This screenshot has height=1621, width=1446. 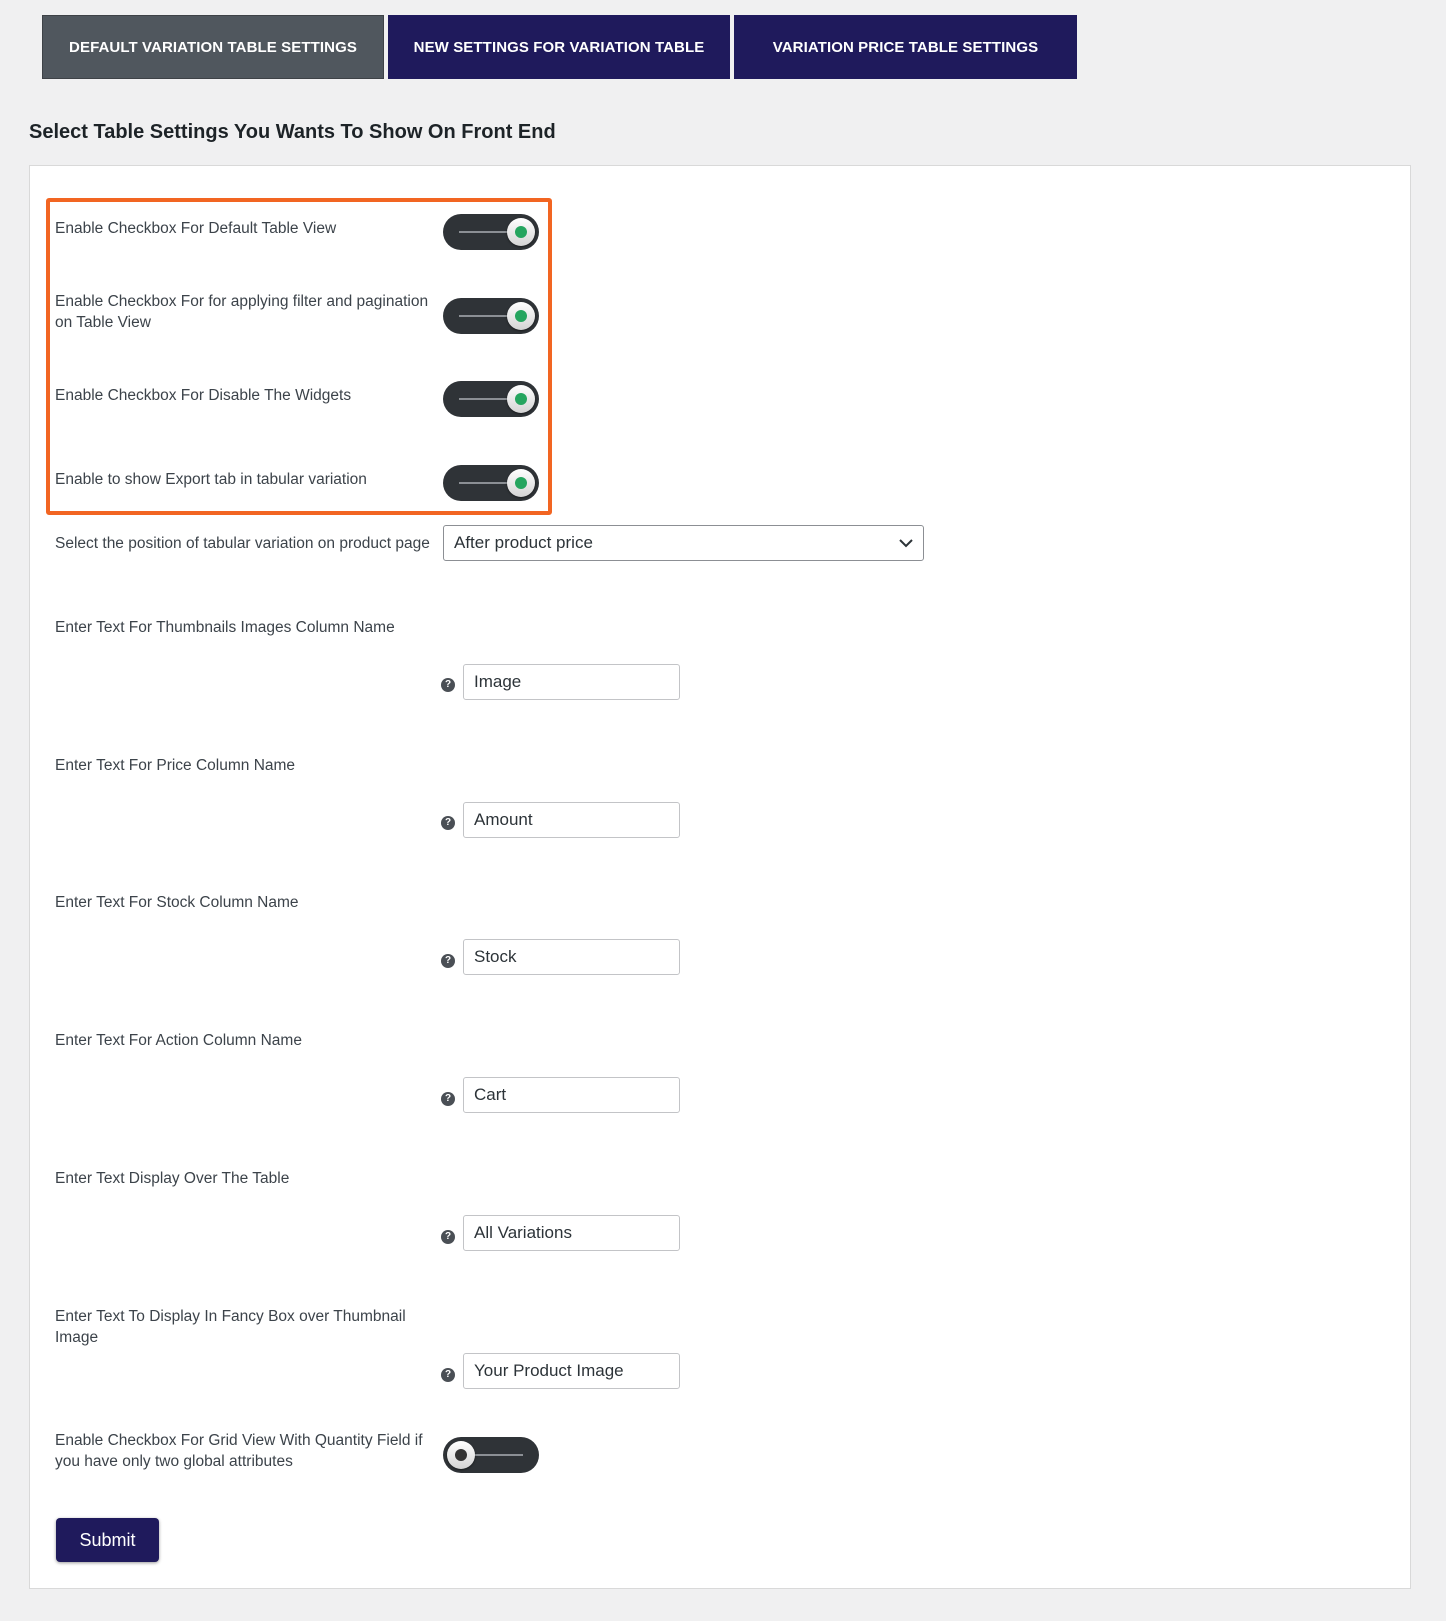 What do you see at coordinates (571, 820) in the screenshot?
I see `price-column-input` at bounding box center [571, 820].